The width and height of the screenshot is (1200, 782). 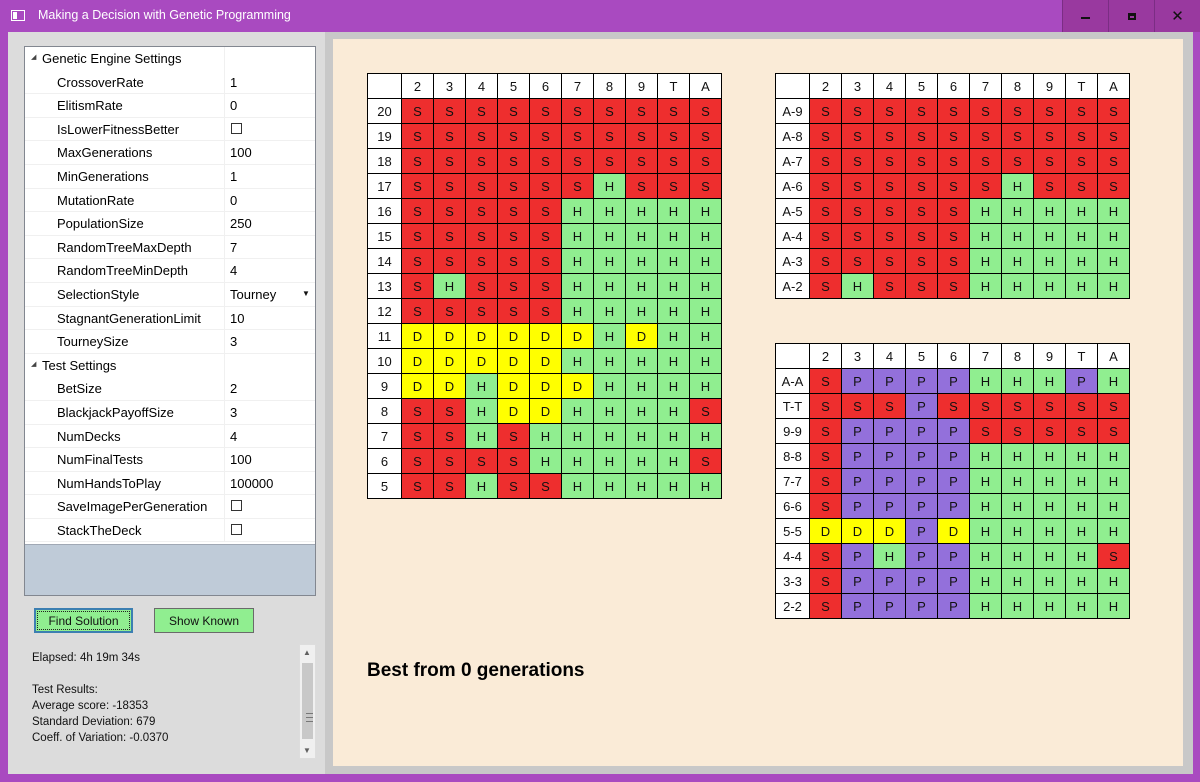 What do you see at coordinates (170, 294) in the screenshot?
I see `property-row: SelectionStyle Tourney ▼` at bounding box center [170, 294].